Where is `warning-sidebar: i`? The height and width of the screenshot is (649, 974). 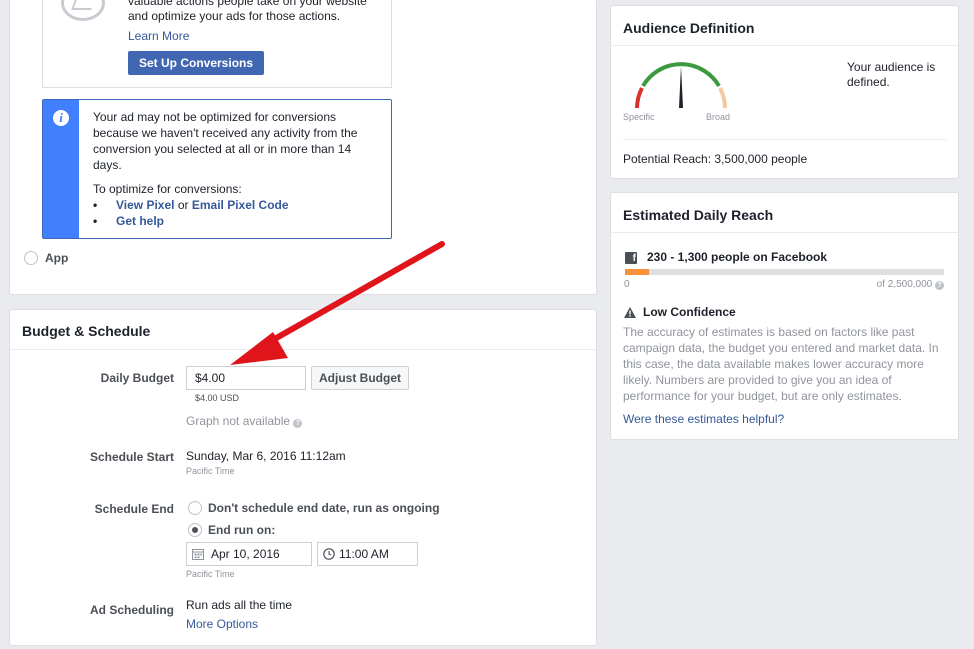
warning-sidebar: i is located at coordinates (61, 169).